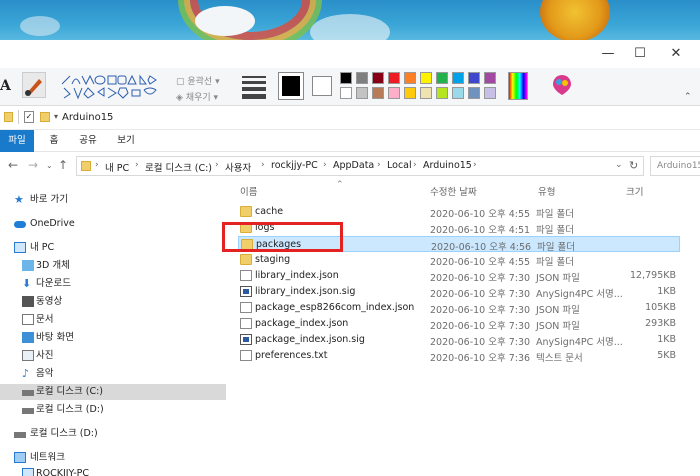 The image size is (700, 476). What do you see at coordinates (126, 141) in the screenshot?
I see `tab-view: 보기` at bounding box center [126, 141].